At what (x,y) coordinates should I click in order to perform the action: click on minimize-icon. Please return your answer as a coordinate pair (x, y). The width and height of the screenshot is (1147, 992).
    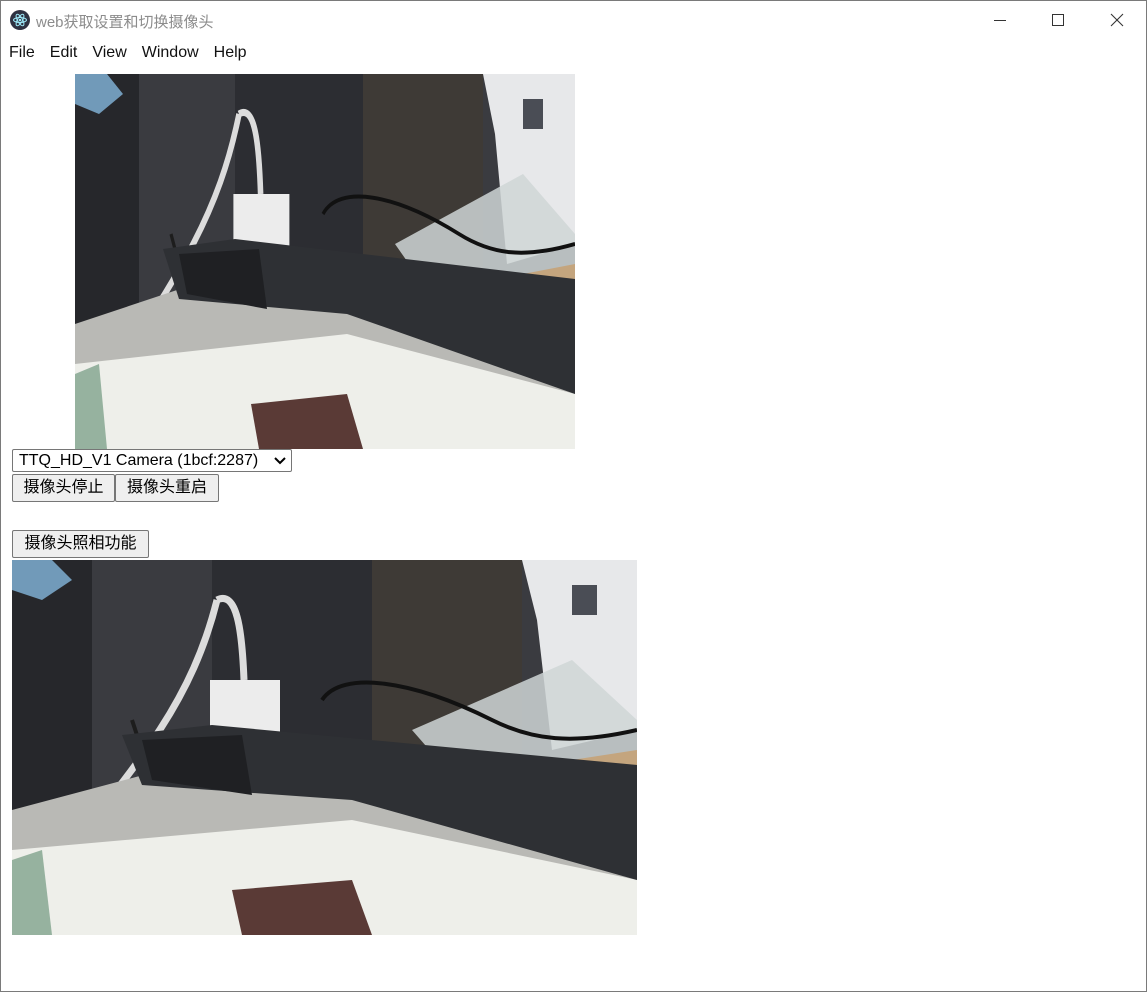
    Looking at the image, I should click on (1000, 20).